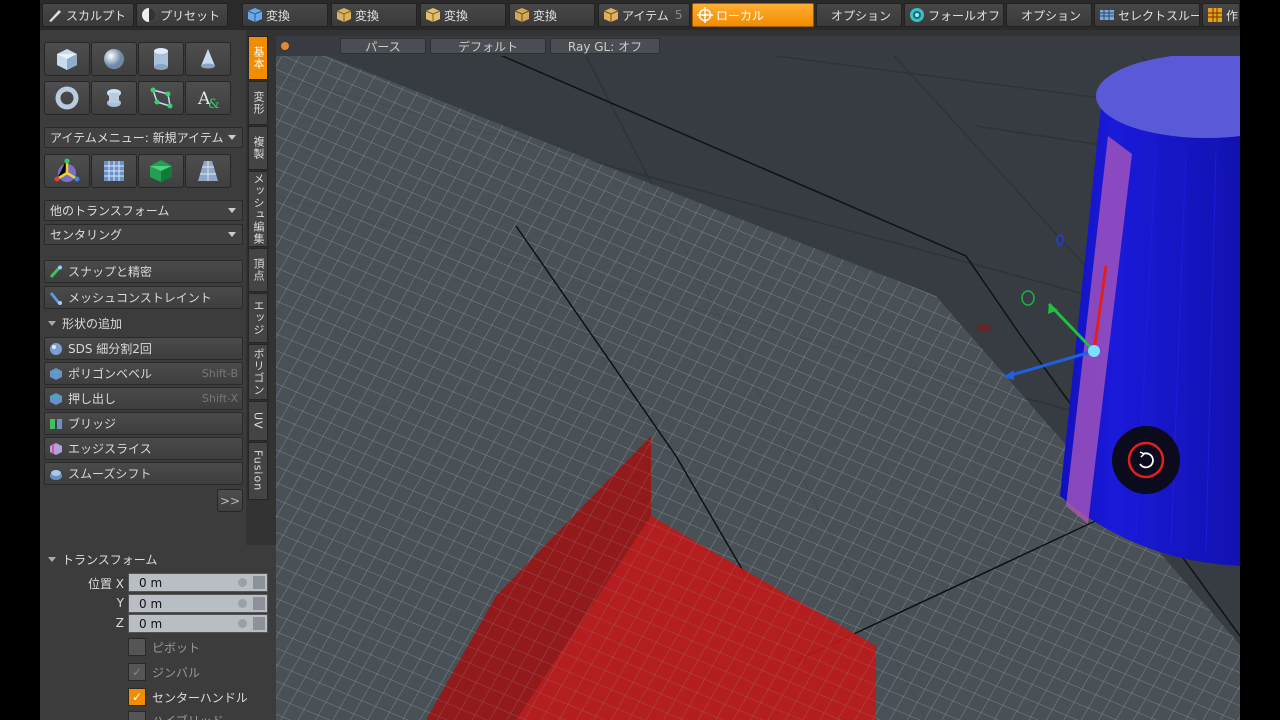  I want to click on gimbal-checkbox: ✓, so click(137, 672).